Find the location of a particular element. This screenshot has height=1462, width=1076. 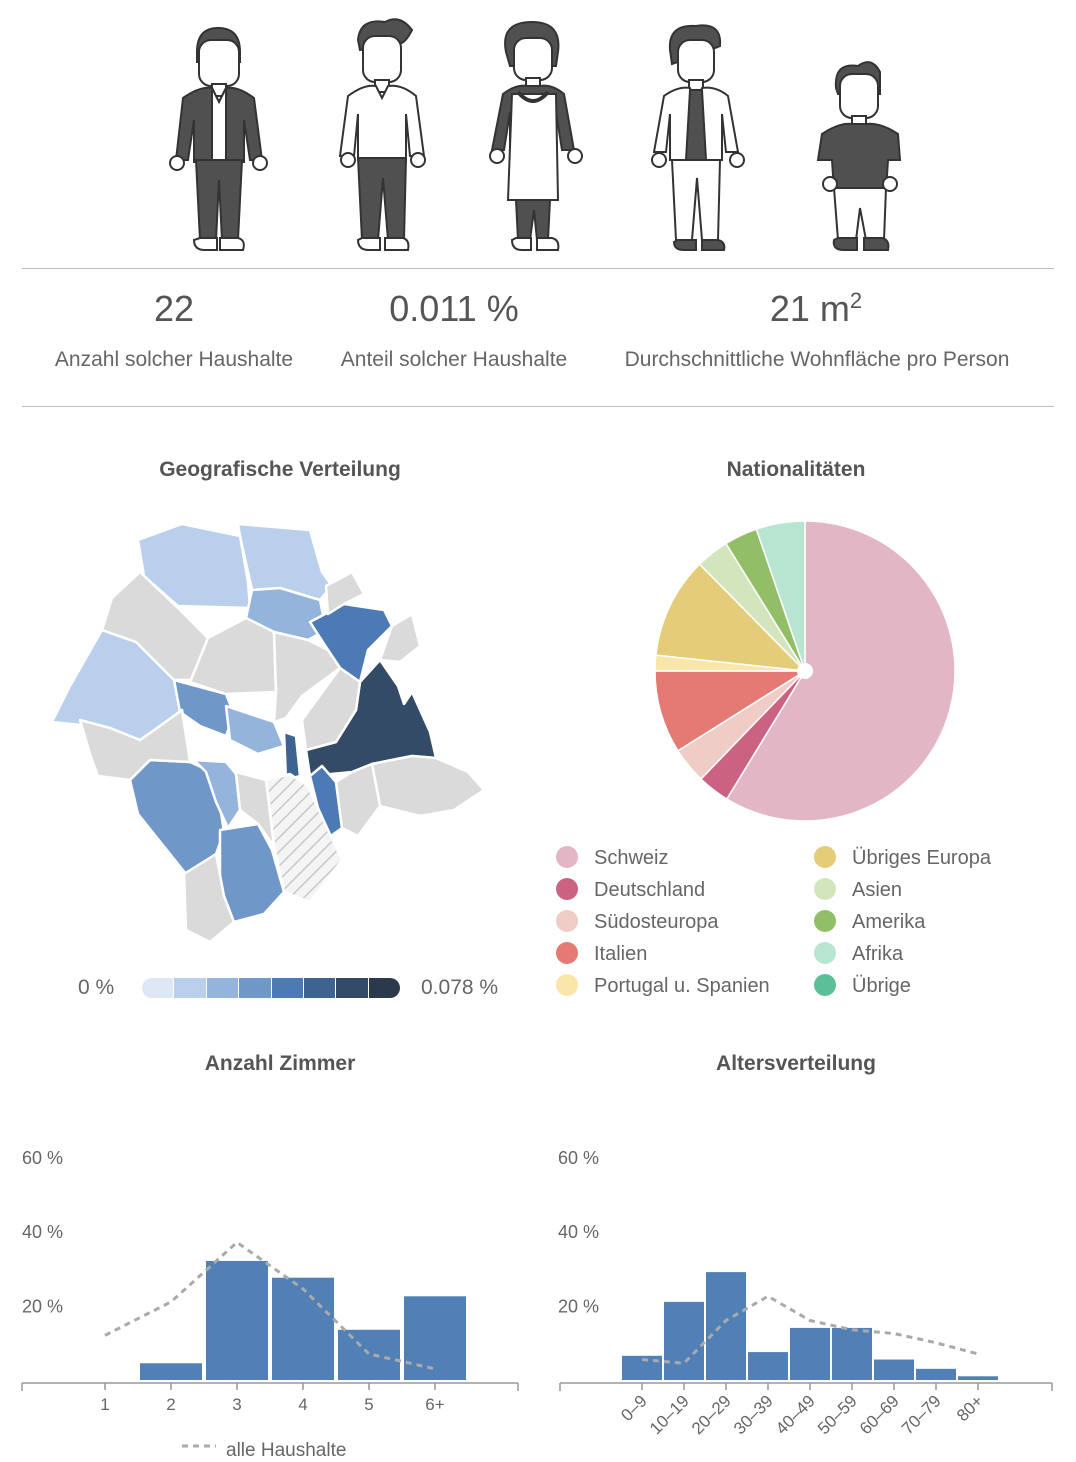

legend-item: Asien is located at coordinates (858, 890).